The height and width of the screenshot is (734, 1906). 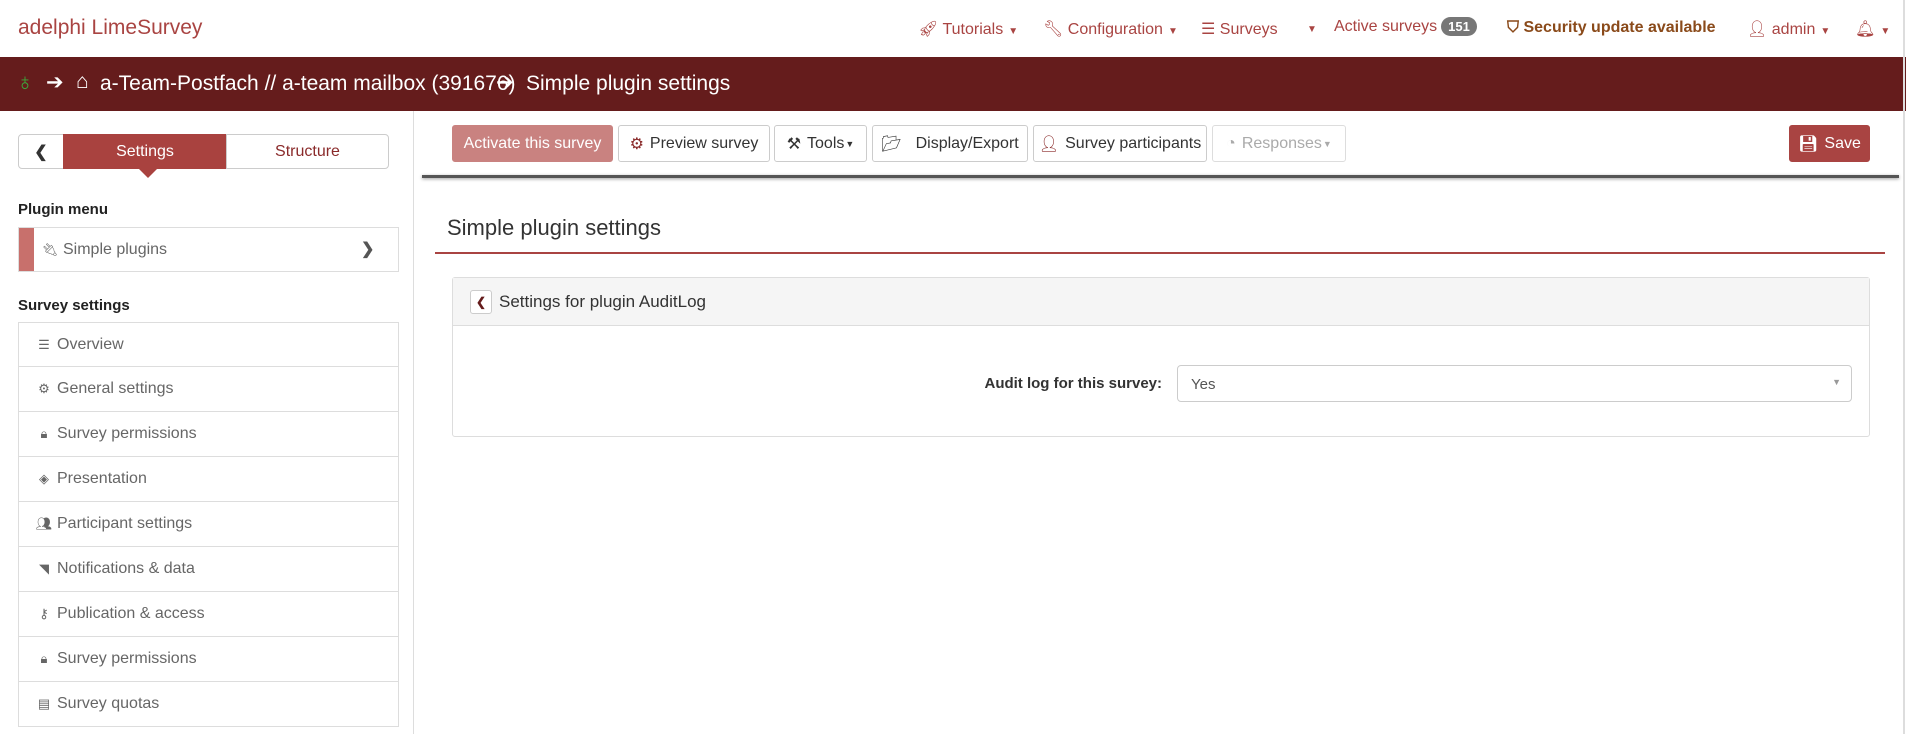 I want to click on tools-dropdown: ⚒ Tools ▼, so click(x=820, y=143).